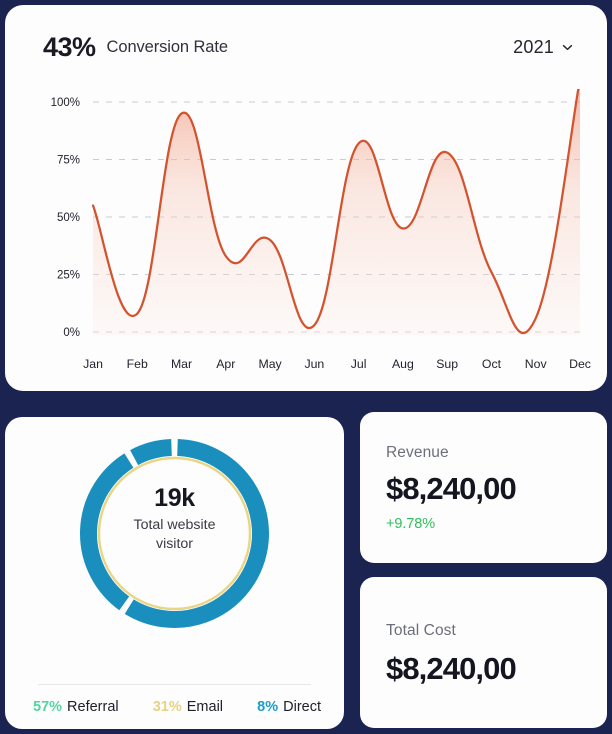 The width and height of the screenshot is (612, 734). Describe the element at coordinates (225, 364) in the screenshot. I see `x-axis-tick-label: Apr` at that location.